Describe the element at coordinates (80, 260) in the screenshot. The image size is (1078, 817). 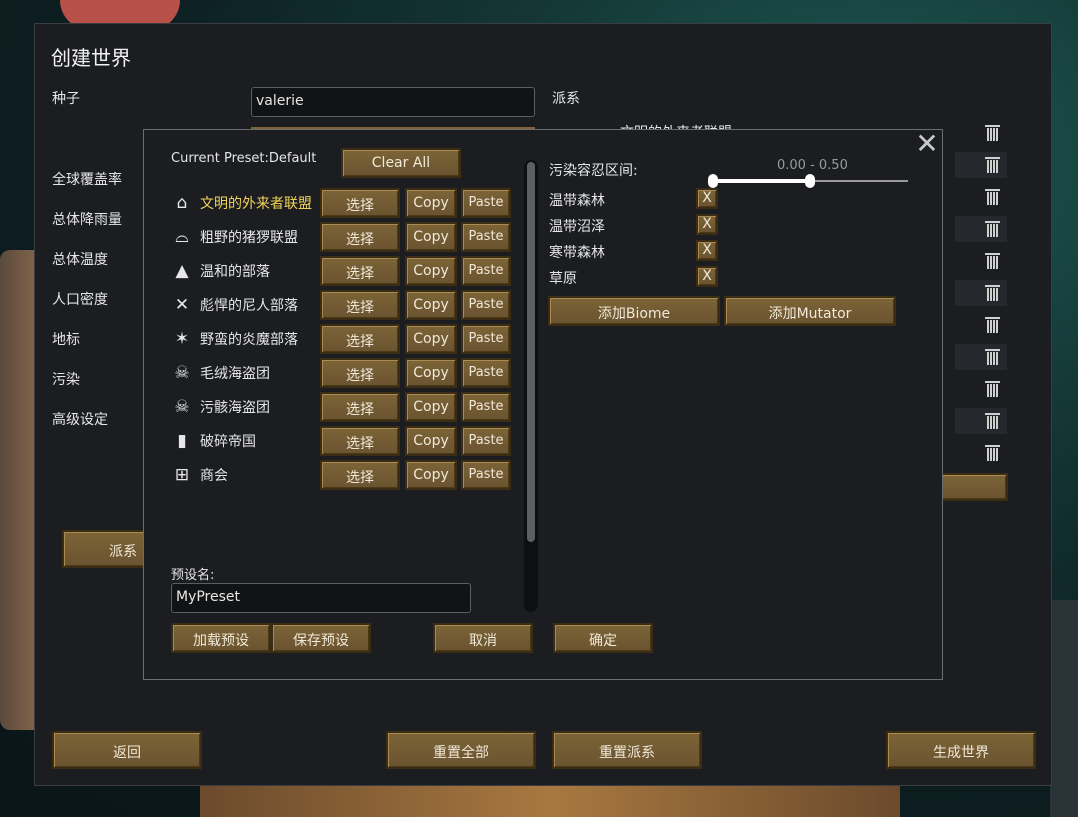
I see `temperature-label: 总体温度` at that location.